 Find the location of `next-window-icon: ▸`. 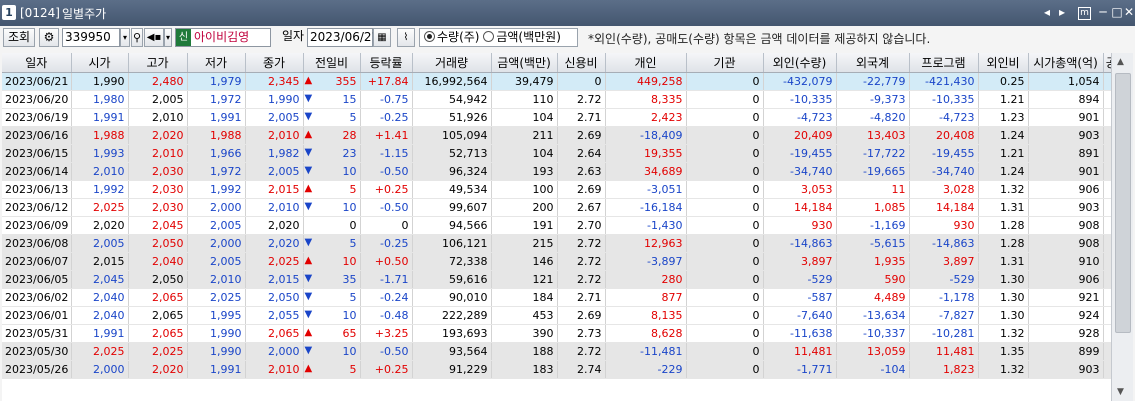

next-window-icon: ▸ is located at coordinates (1062, 12).